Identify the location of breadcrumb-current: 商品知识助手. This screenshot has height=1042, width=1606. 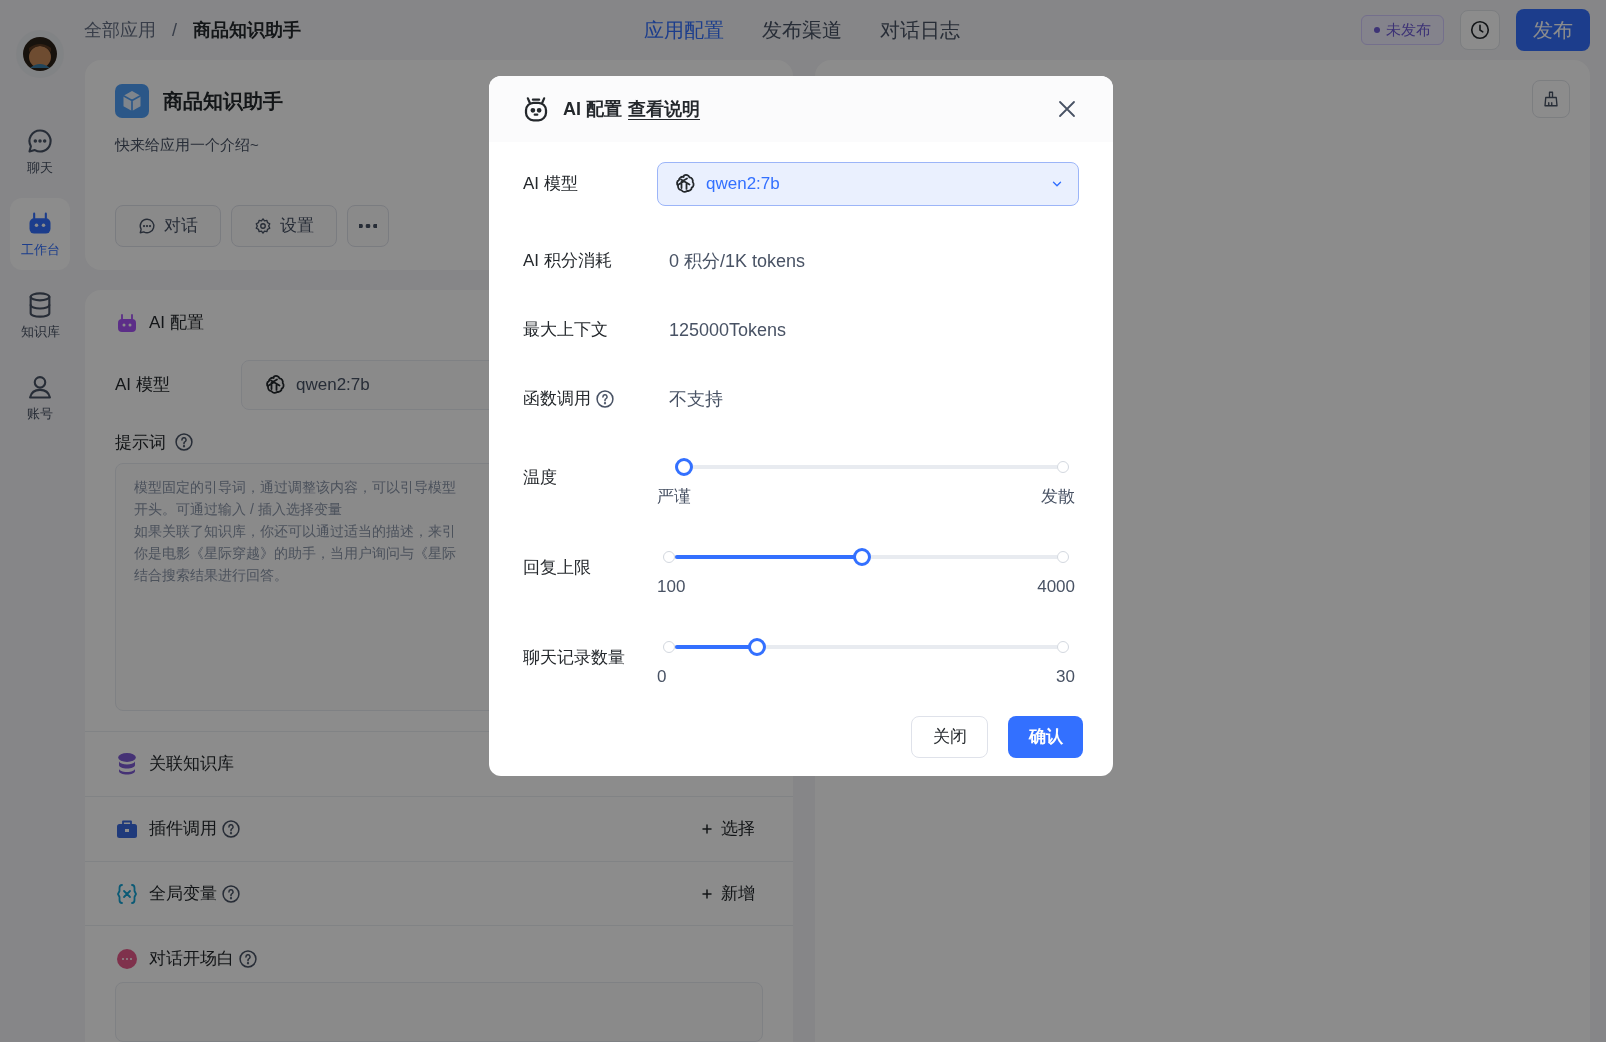
(247, 30).